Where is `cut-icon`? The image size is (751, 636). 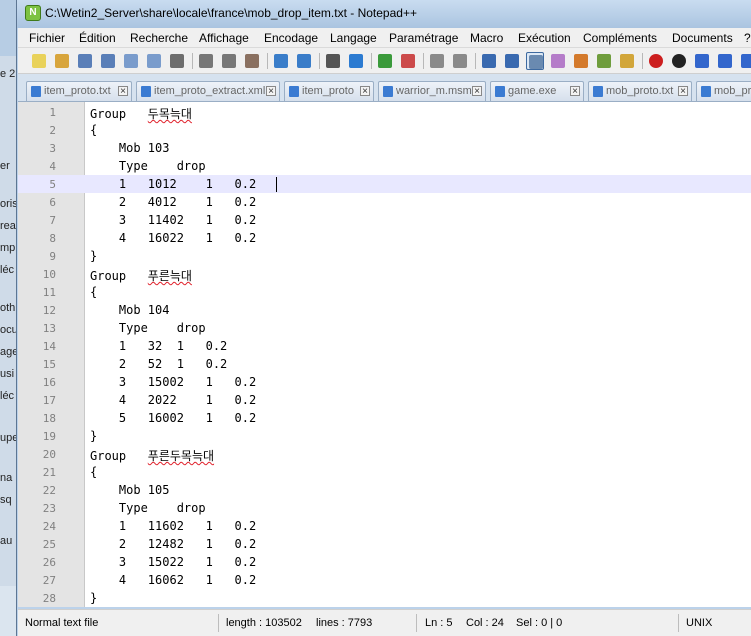 cut-icon is located at coordinates (206, 61).